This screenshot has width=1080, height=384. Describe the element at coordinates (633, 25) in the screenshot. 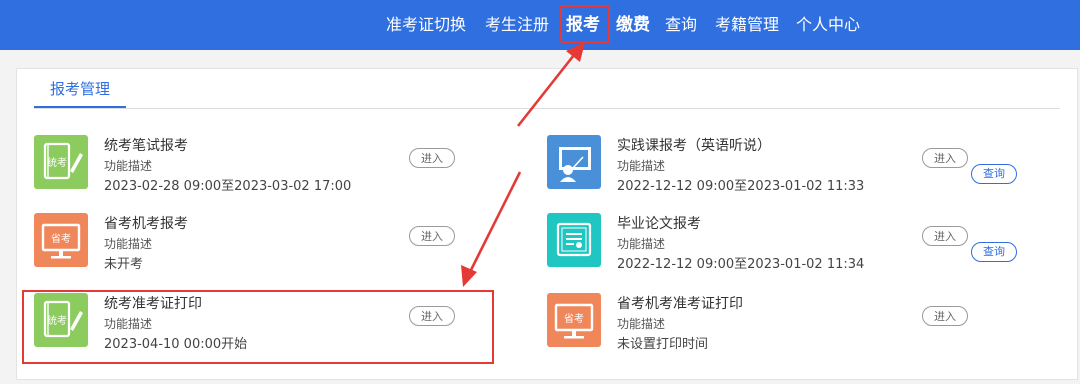

I see `nav-item-payment: 缴费` at that location.